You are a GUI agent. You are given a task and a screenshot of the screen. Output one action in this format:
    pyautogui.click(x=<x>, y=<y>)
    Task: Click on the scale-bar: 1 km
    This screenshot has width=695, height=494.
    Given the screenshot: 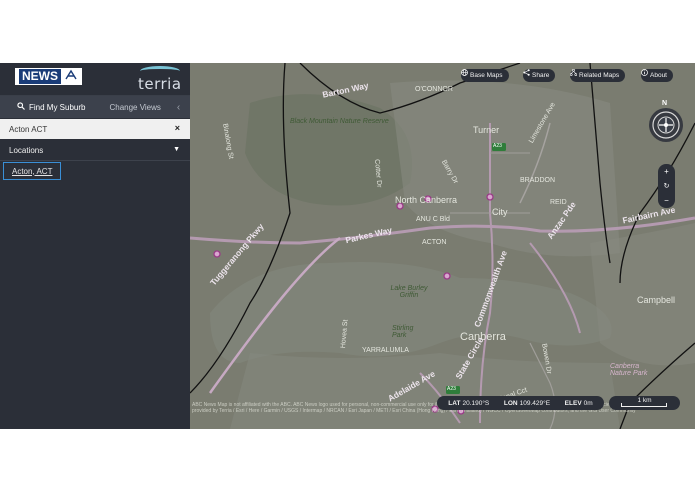 What is the action you would take?
    pyautogui.click(x=644, y=403)
    